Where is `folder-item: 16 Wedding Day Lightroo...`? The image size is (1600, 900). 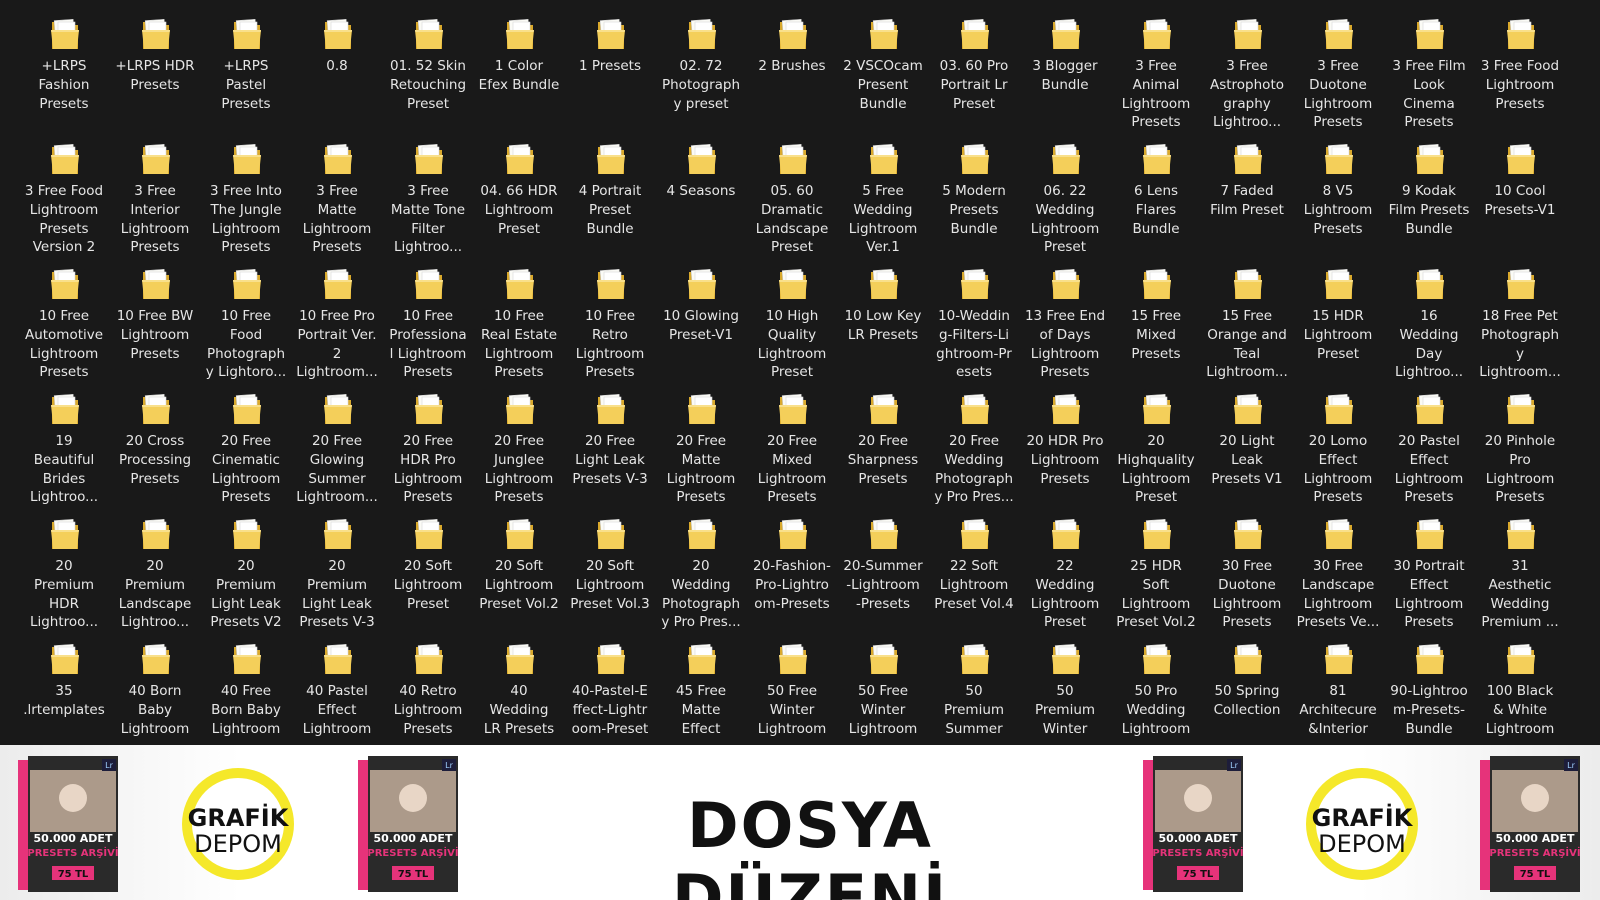 folder-item: 16 Wedding Day Lightroo... is located at coordinates (1429, 315).